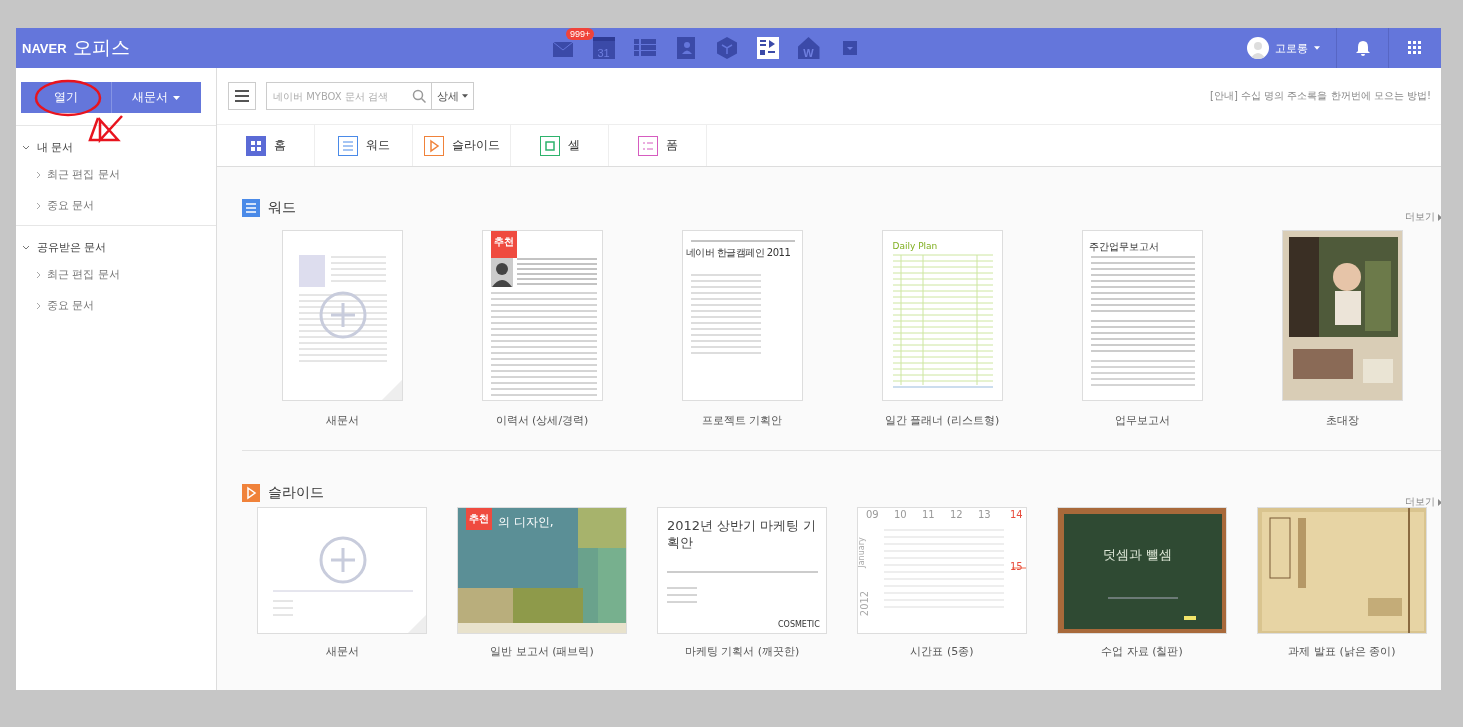 This screenshot has width=1463, height=727. What do you see at coordinates (928, 514) in the screenshot?
I see `day-number: 11` at bounding box center [928, 514].